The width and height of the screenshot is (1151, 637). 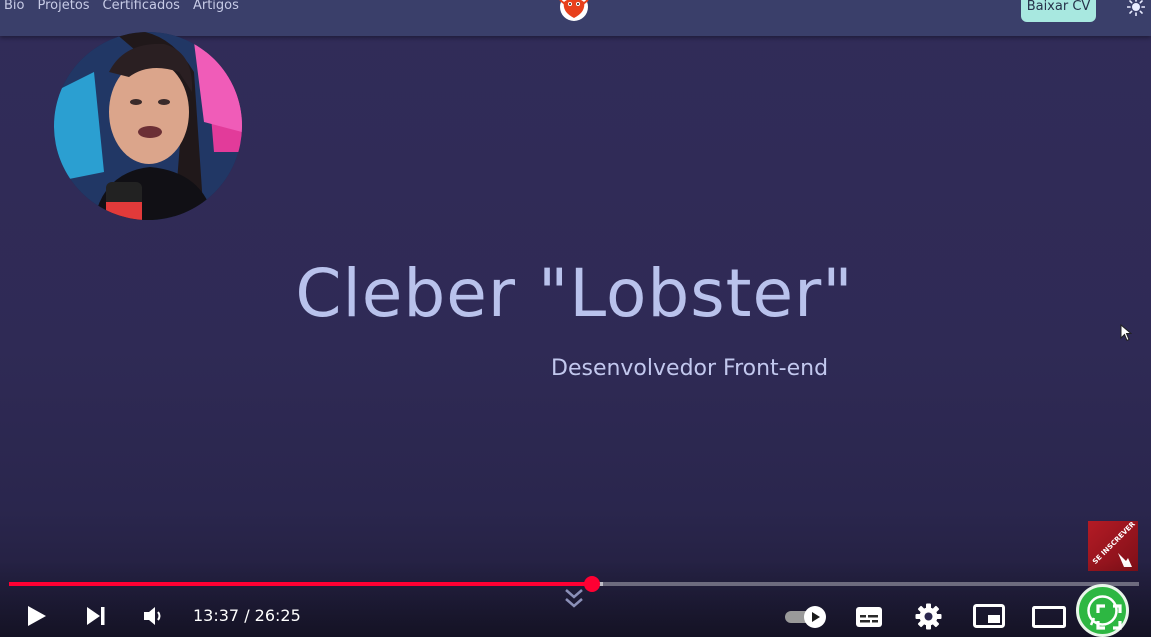 I want to click on play-icon, so click(x=37, y=616).